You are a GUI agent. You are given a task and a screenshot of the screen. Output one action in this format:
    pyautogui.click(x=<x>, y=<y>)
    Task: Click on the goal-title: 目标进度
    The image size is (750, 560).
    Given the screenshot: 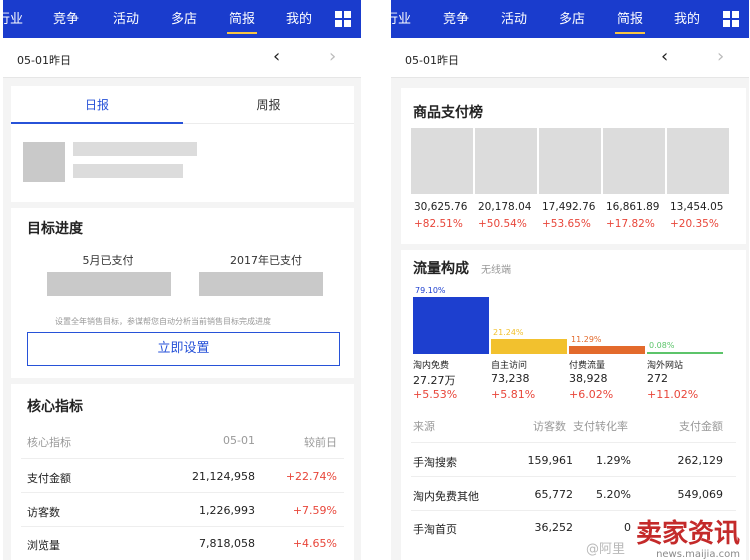 What is the action you would take?
    pyautogui.click(x=55, y=229)
    